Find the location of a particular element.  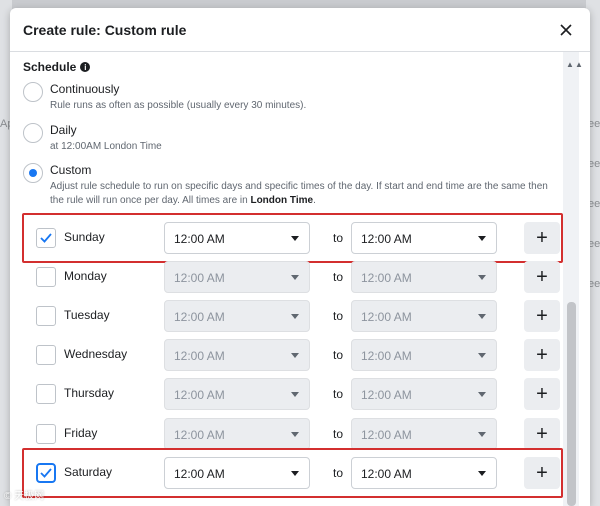

day-label: Monday is located at coordinates (85, 276).